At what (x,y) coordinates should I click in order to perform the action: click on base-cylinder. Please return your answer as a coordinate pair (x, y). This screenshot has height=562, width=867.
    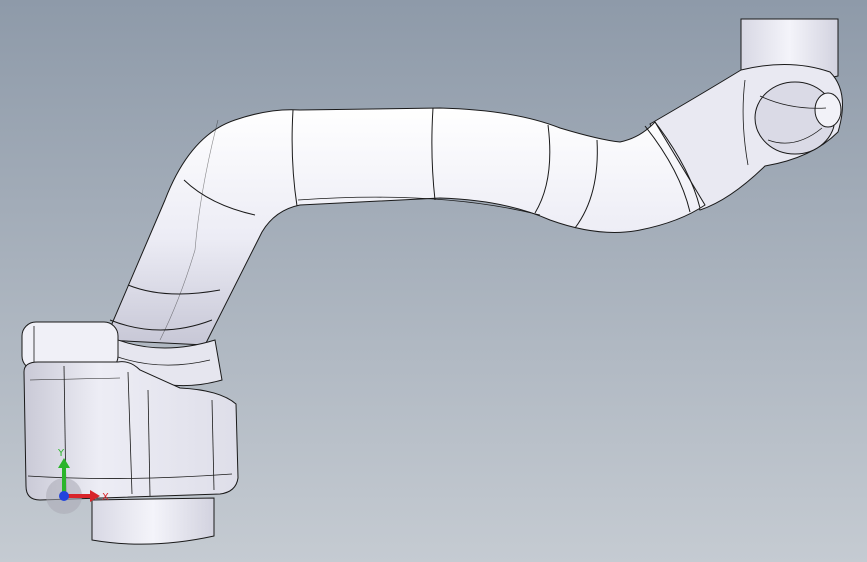
    Looking at the image, I should click on (153, 521).